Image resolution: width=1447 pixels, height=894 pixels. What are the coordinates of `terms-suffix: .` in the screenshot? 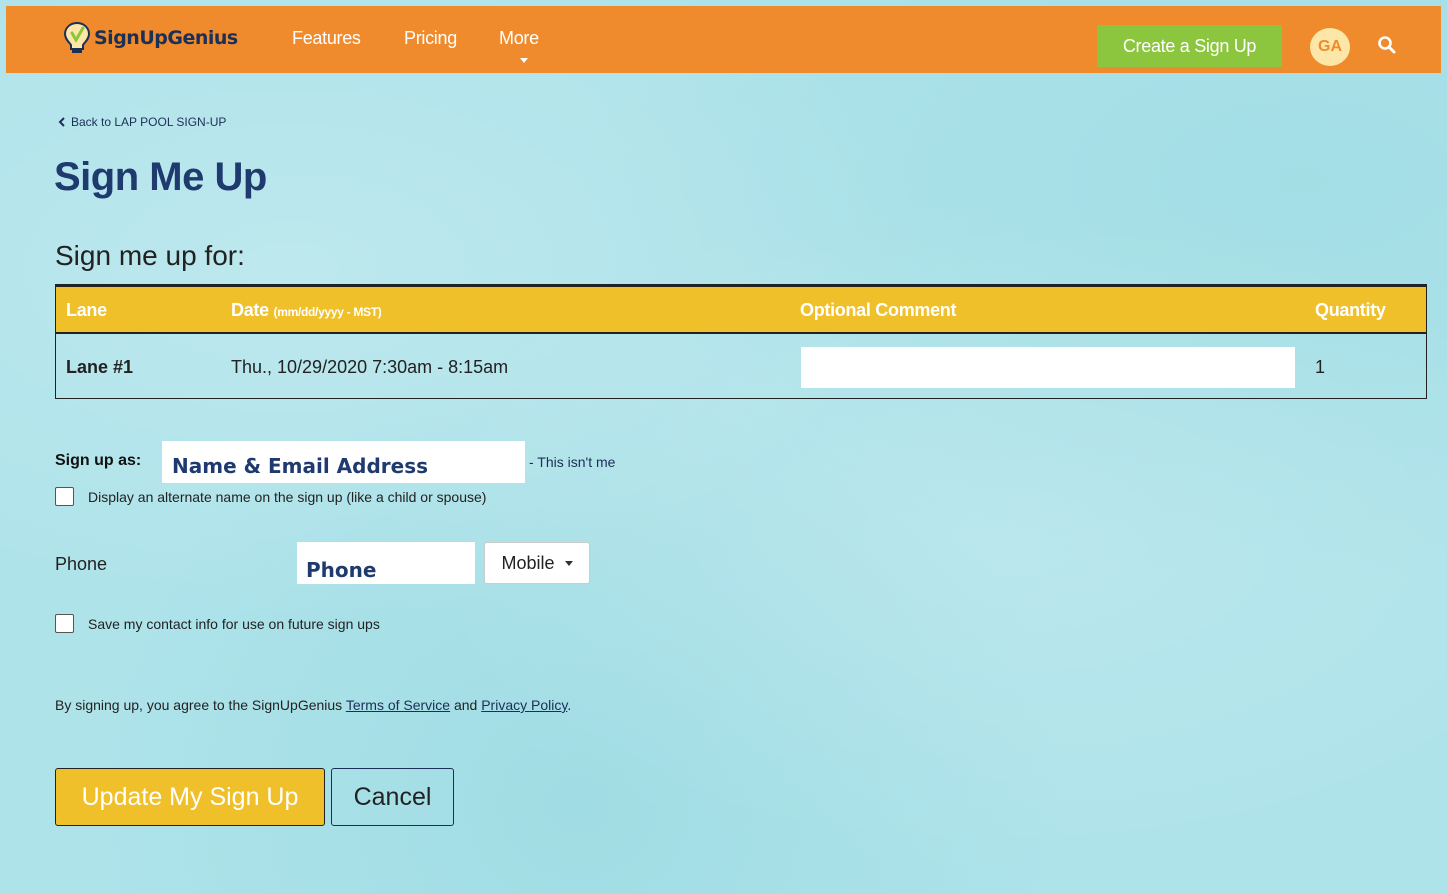 It's located at (569, 705).